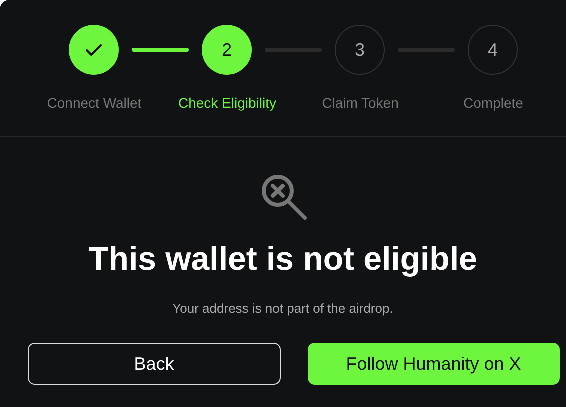 This screenshot has height=407, width=566. Describe the element at coordinates (360, 103) in the screenshot. I see `step-label: Claim Token` at that location.